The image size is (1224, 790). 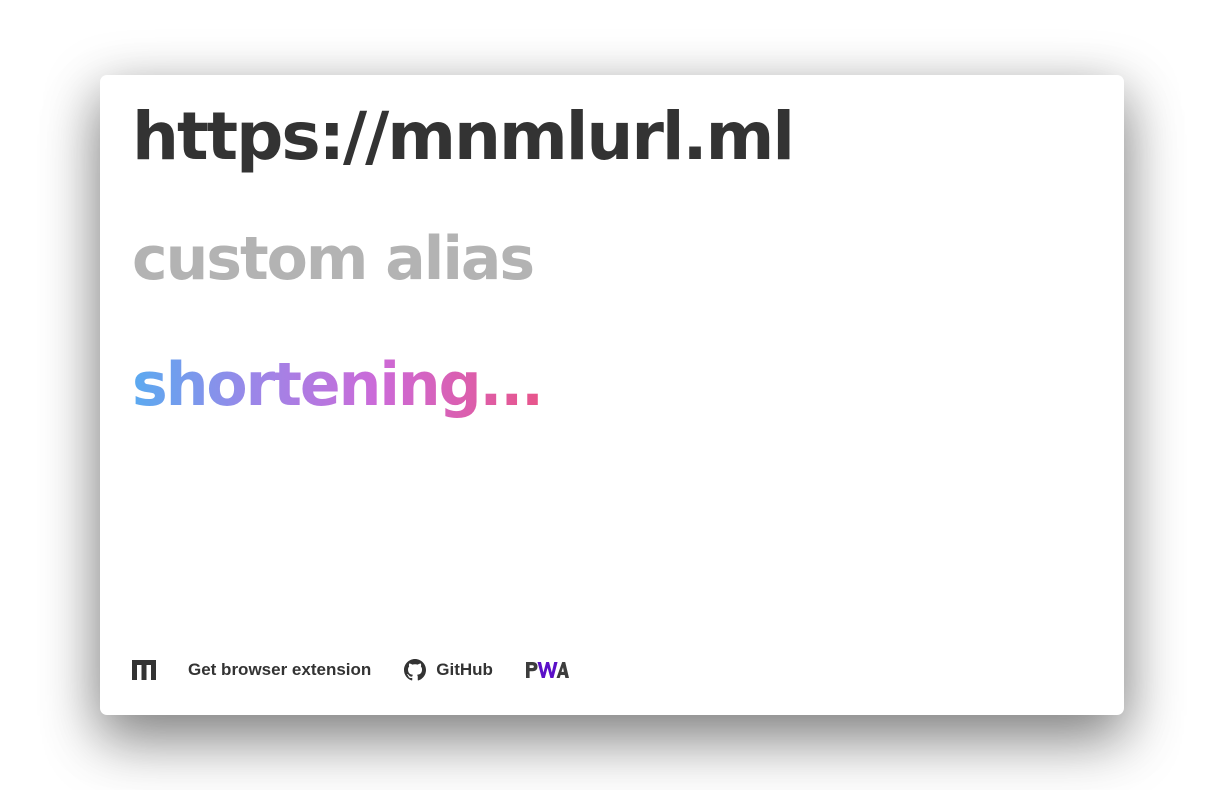 I want to click on custom-alias-input, so click(x=582, y=259).